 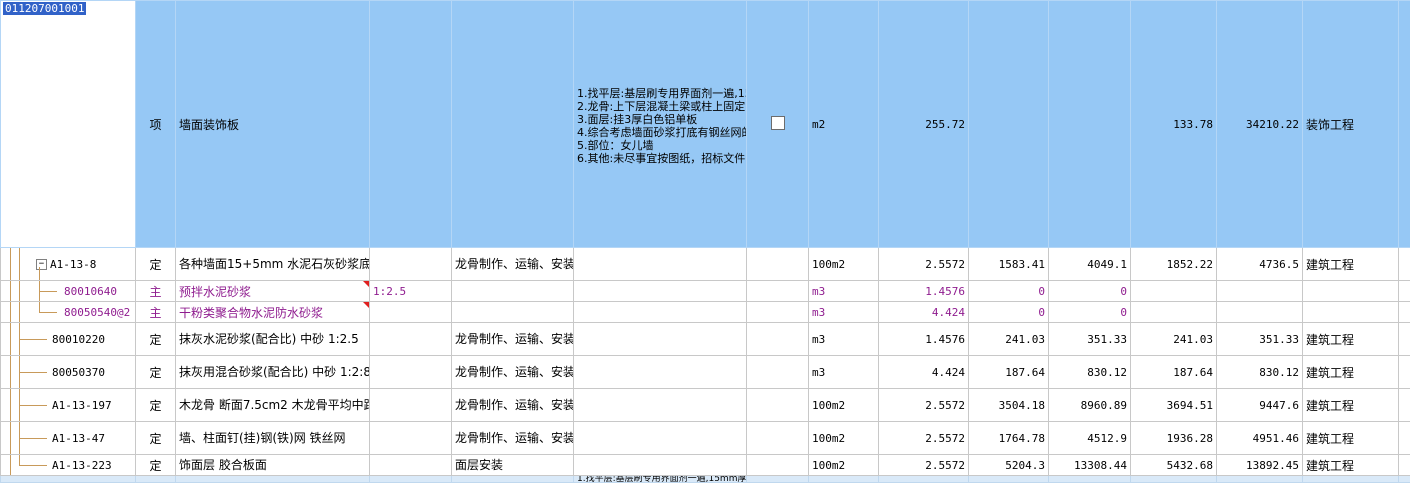 I want to click on row-name: 墙、柱面钉(挂)钢(铁)网 铁丝网, so click(x=272, y=438).